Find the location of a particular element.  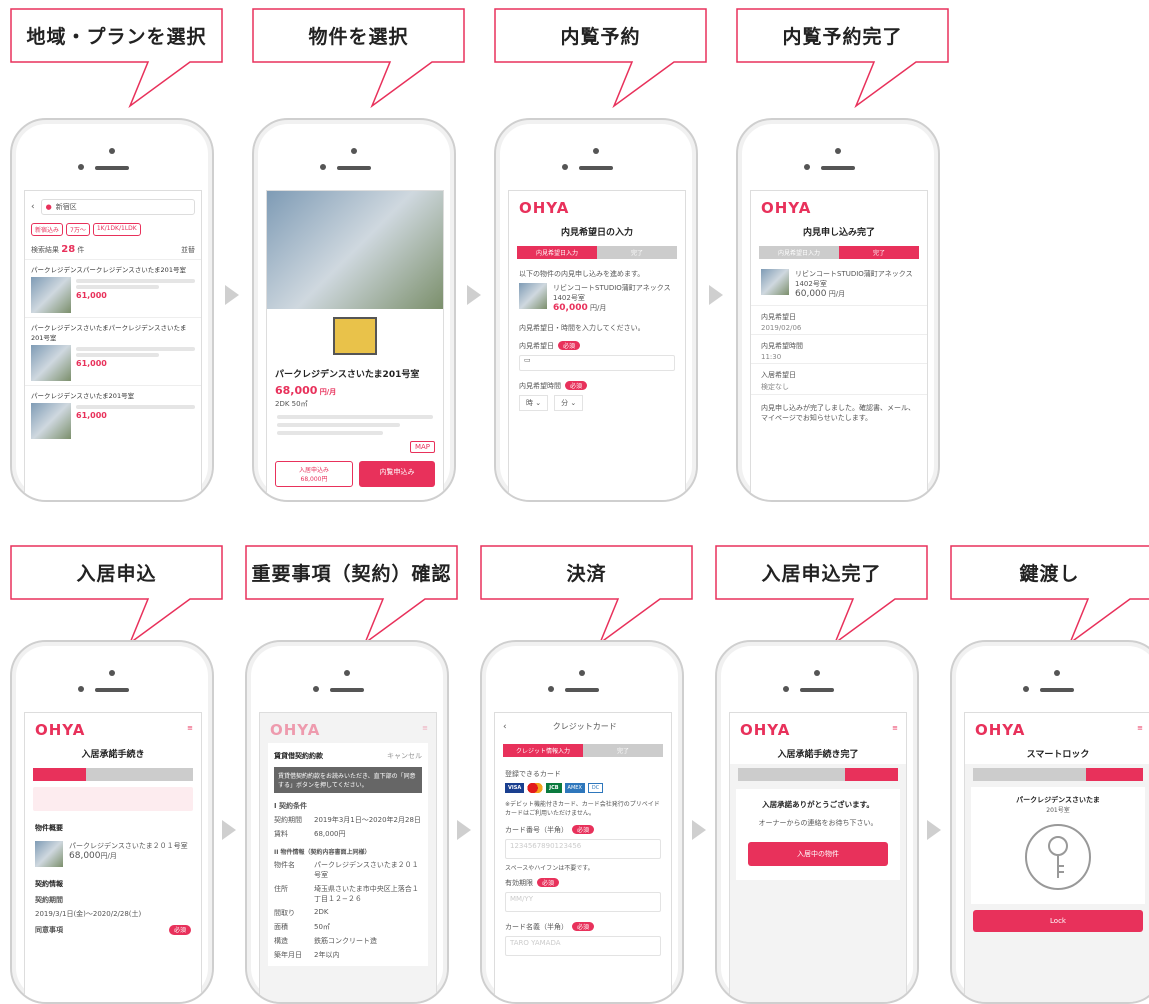

viewing-request-button: 内覧申込み is located at coordinates (397, 474).